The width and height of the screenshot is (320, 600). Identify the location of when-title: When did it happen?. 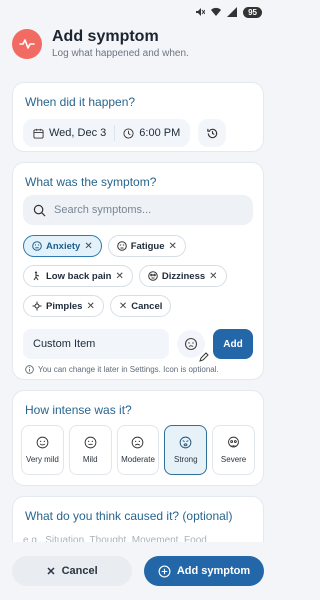
(80, 102).